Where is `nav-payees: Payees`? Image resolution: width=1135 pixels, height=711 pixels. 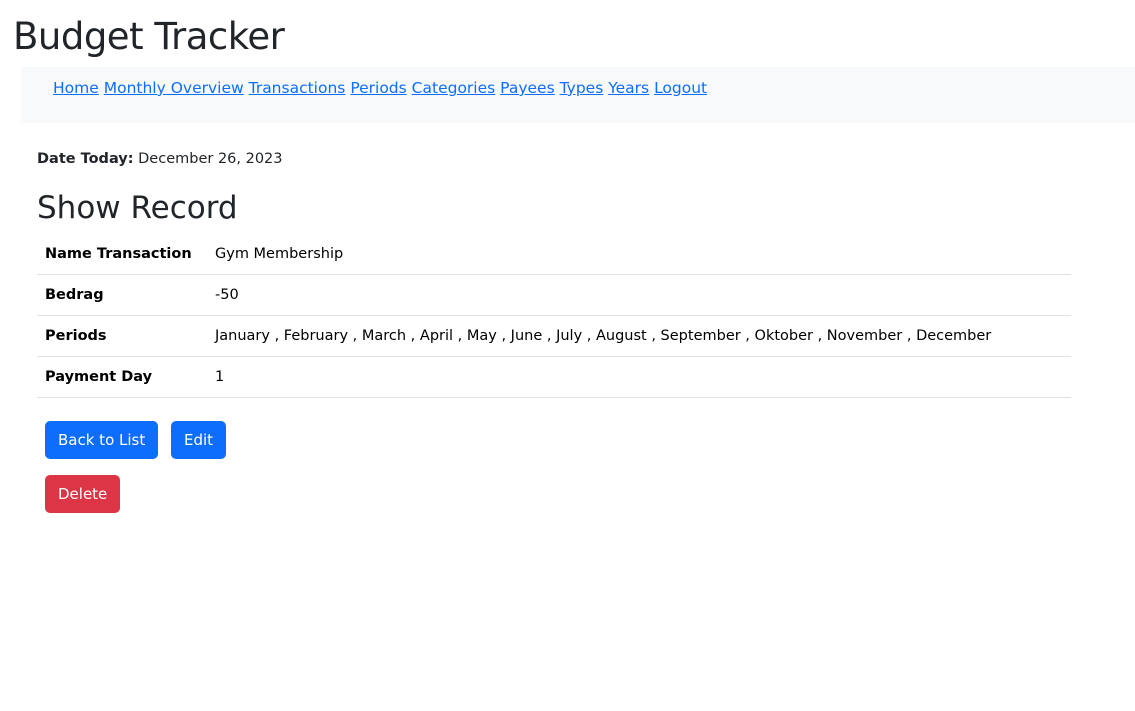
nav-payees: Payees is located at coordinates (527, 88).